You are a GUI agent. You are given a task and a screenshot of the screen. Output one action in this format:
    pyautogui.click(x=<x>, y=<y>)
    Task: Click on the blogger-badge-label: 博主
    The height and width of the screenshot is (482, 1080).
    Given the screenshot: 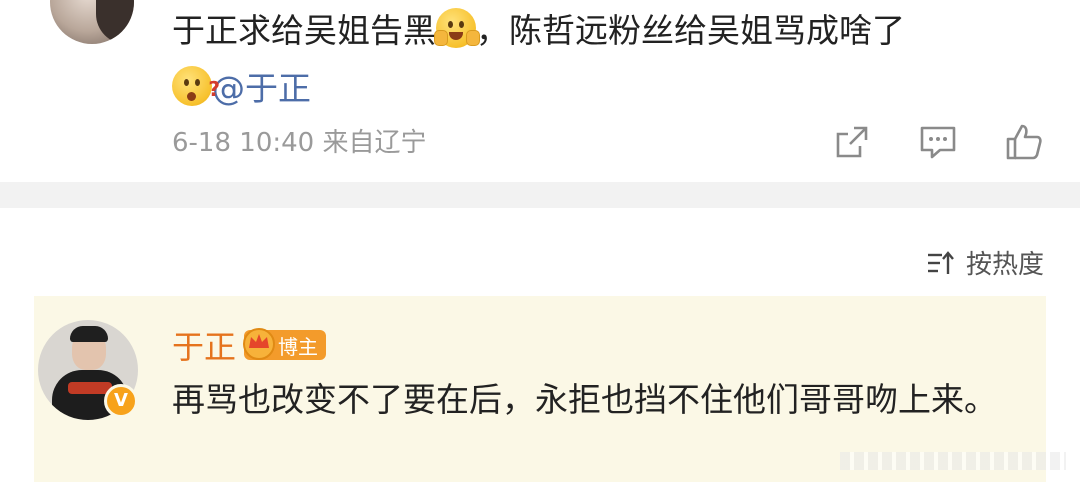 What is the action you would take?
    pyautogui.click(x=298, y=346)
    